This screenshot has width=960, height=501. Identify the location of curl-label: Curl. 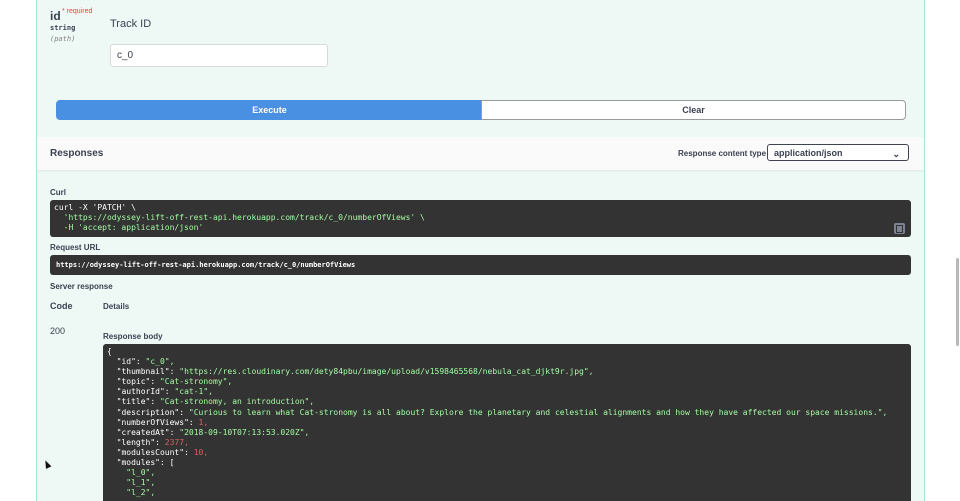
(58, 192).